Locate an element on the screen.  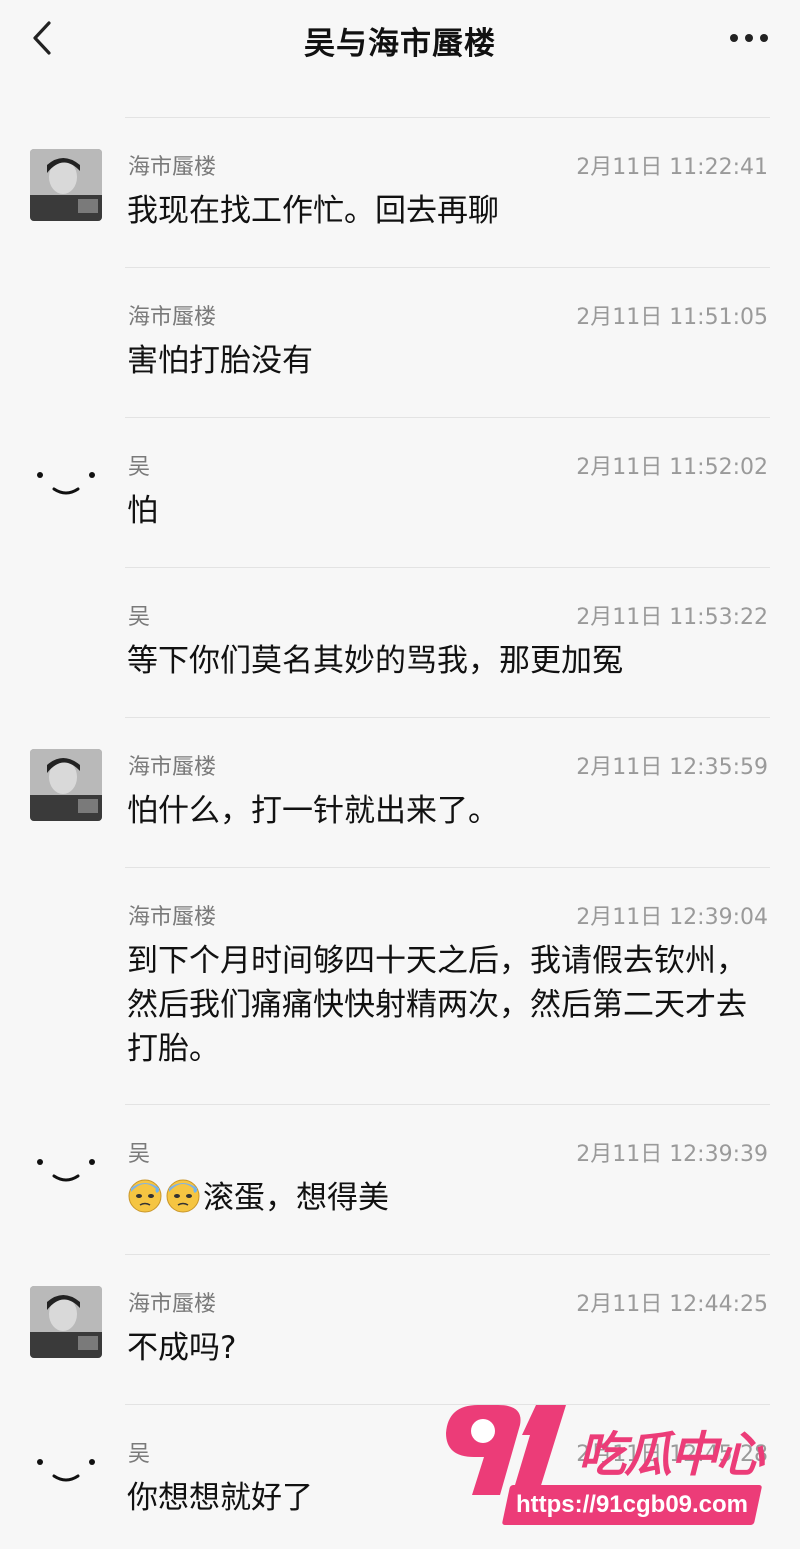
message-item: 吴 2月11日 12:39:39 滚蛋，想得美 is located at coordinates (400, 1179).